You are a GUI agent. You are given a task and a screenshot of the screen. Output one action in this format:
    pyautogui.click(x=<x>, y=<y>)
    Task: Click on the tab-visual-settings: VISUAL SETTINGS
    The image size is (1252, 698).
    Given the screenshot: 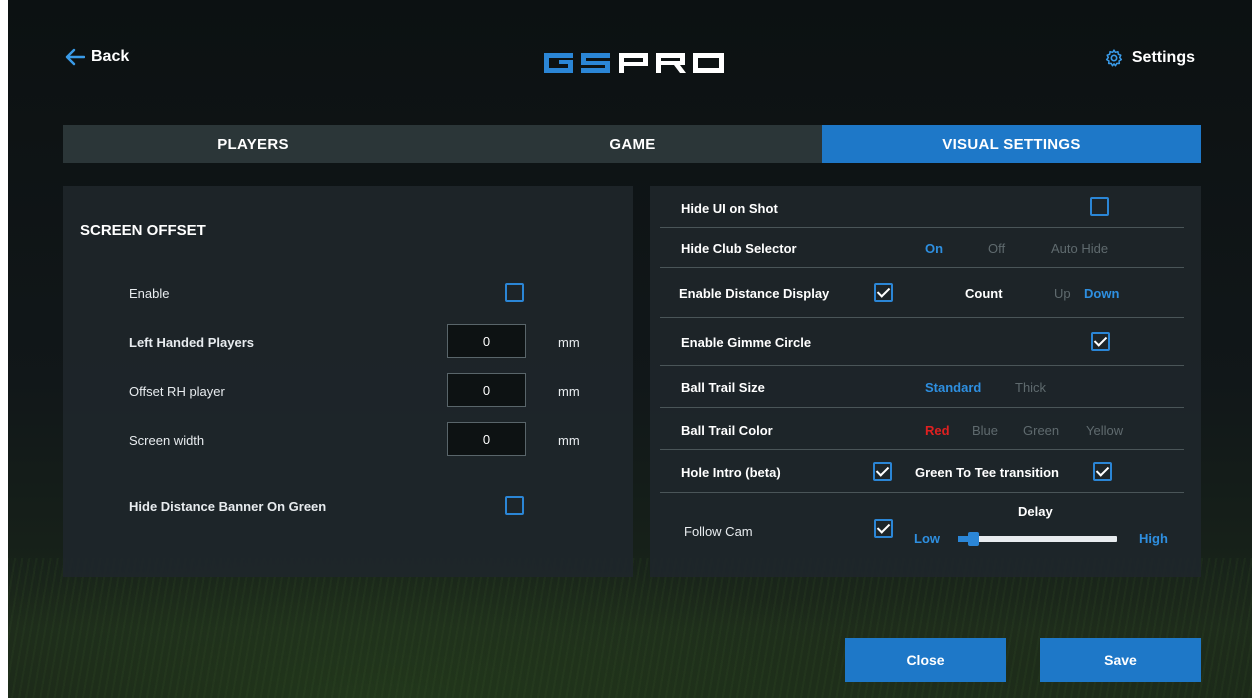 What is the action you would take?
    pyautogui.click(x=1011, y=144)
    